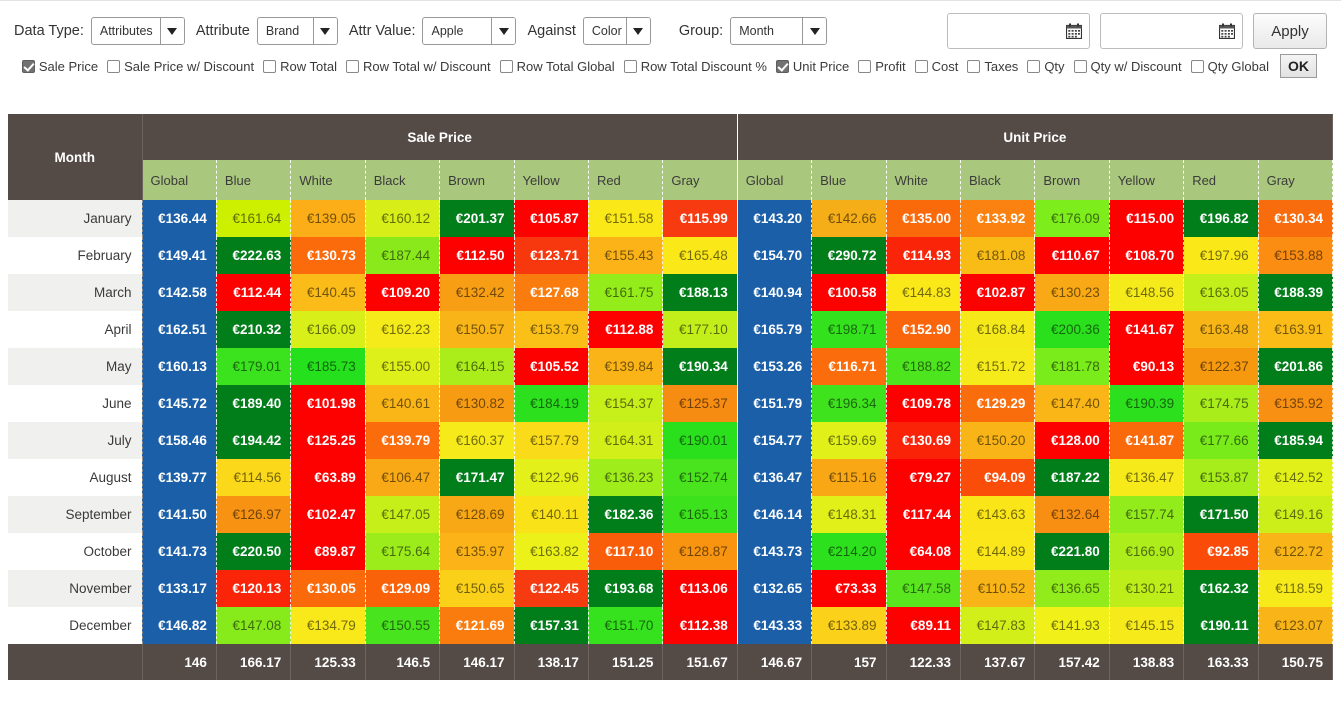 This screenshot has height=723, width=1341. I want to click on cell-sale-blue-september: €126.97, so click(254, 514).